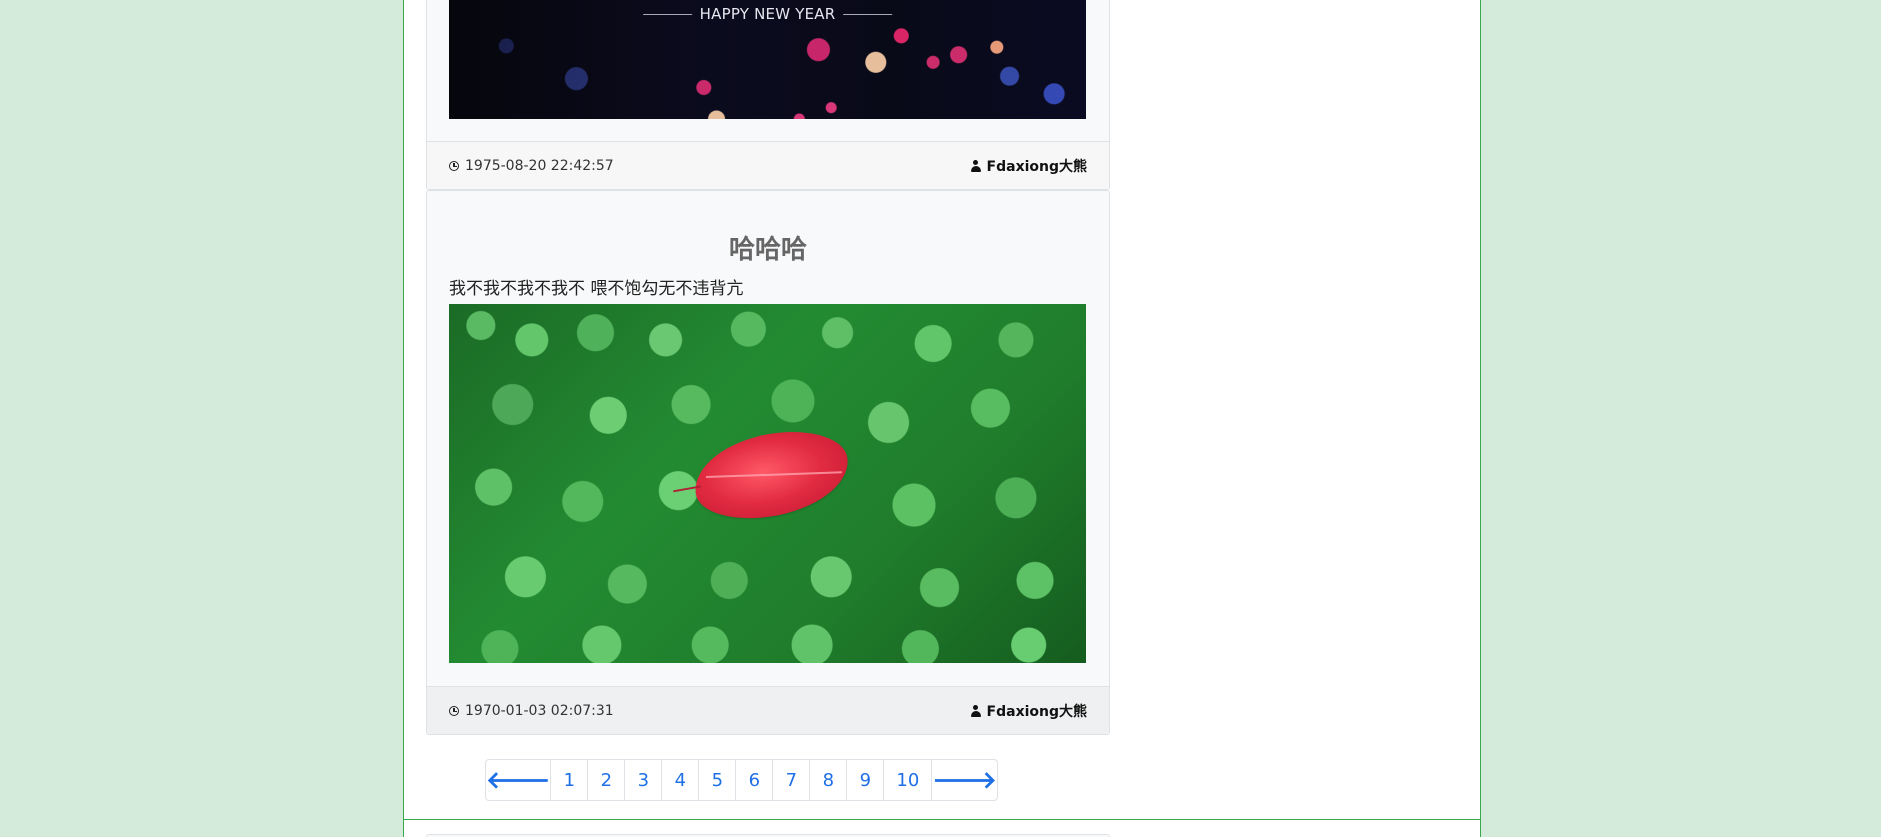 This screenshot has height=837, width=1881. Describe the element at coordinates (964, 780) in the screenshot. I see `next-page-button: 🡒` at that location.